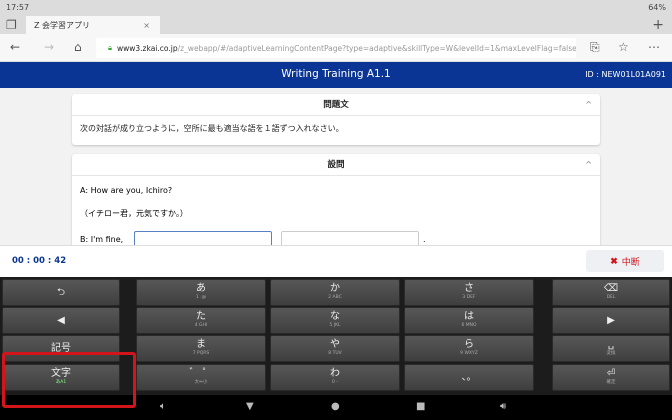 This screenshot has height=420, width=672. What do you see at coordinates (163, 406) in the screenshot?
I see `volume-down-icon: 🔈︎` at bounding box center [163, 406].